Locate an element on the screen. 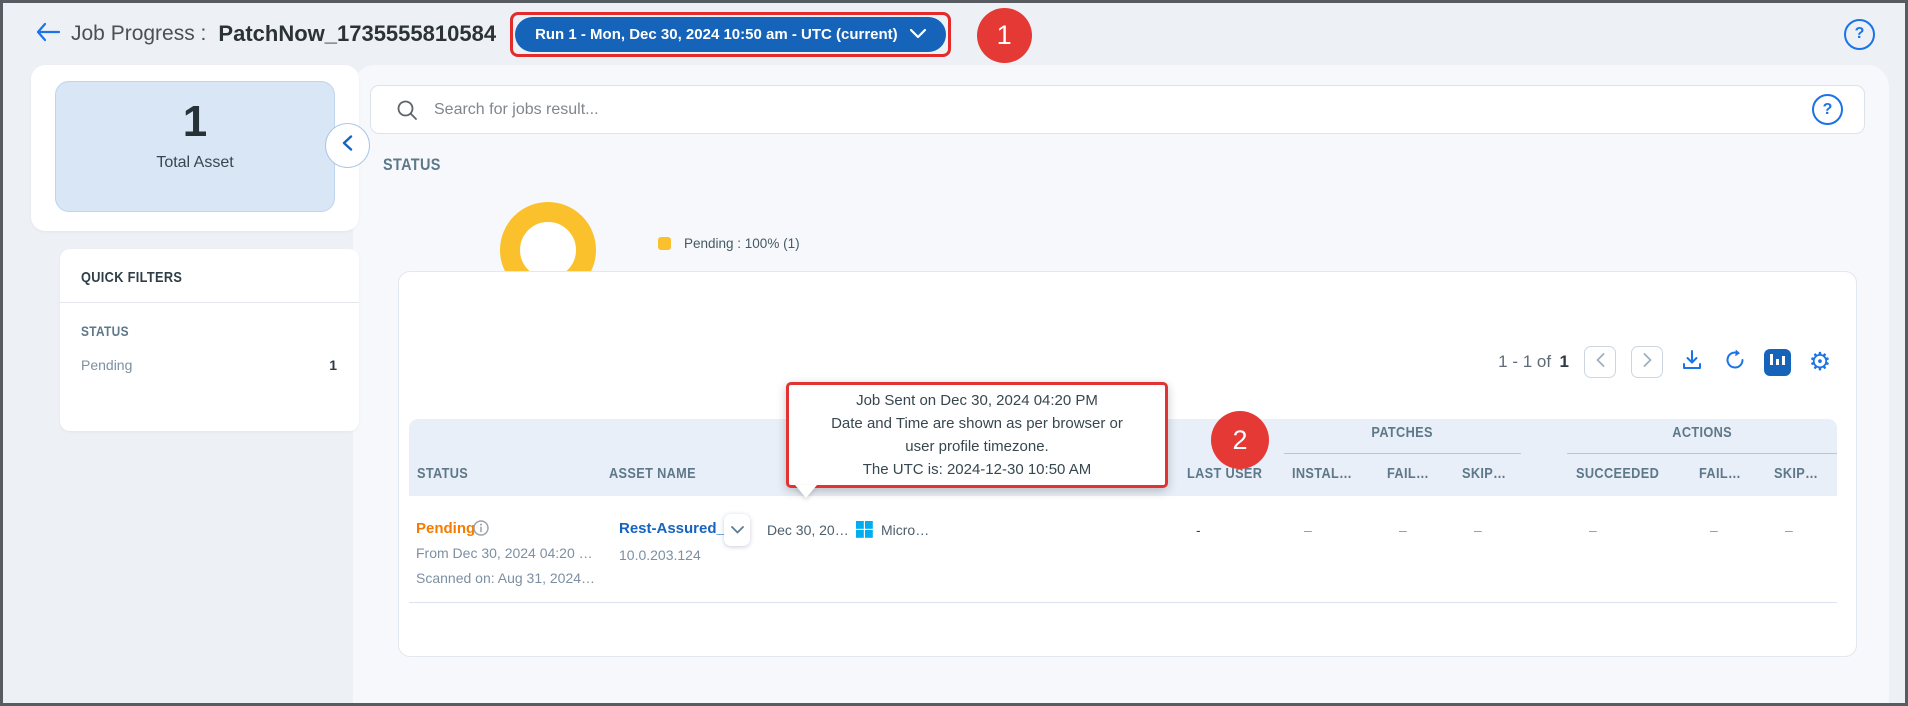 Image resolution: width=1908 pixels, height=706 pixels. column-header-actions-succeeded: SUCCEEDED is located at coordinates (1617, 473).